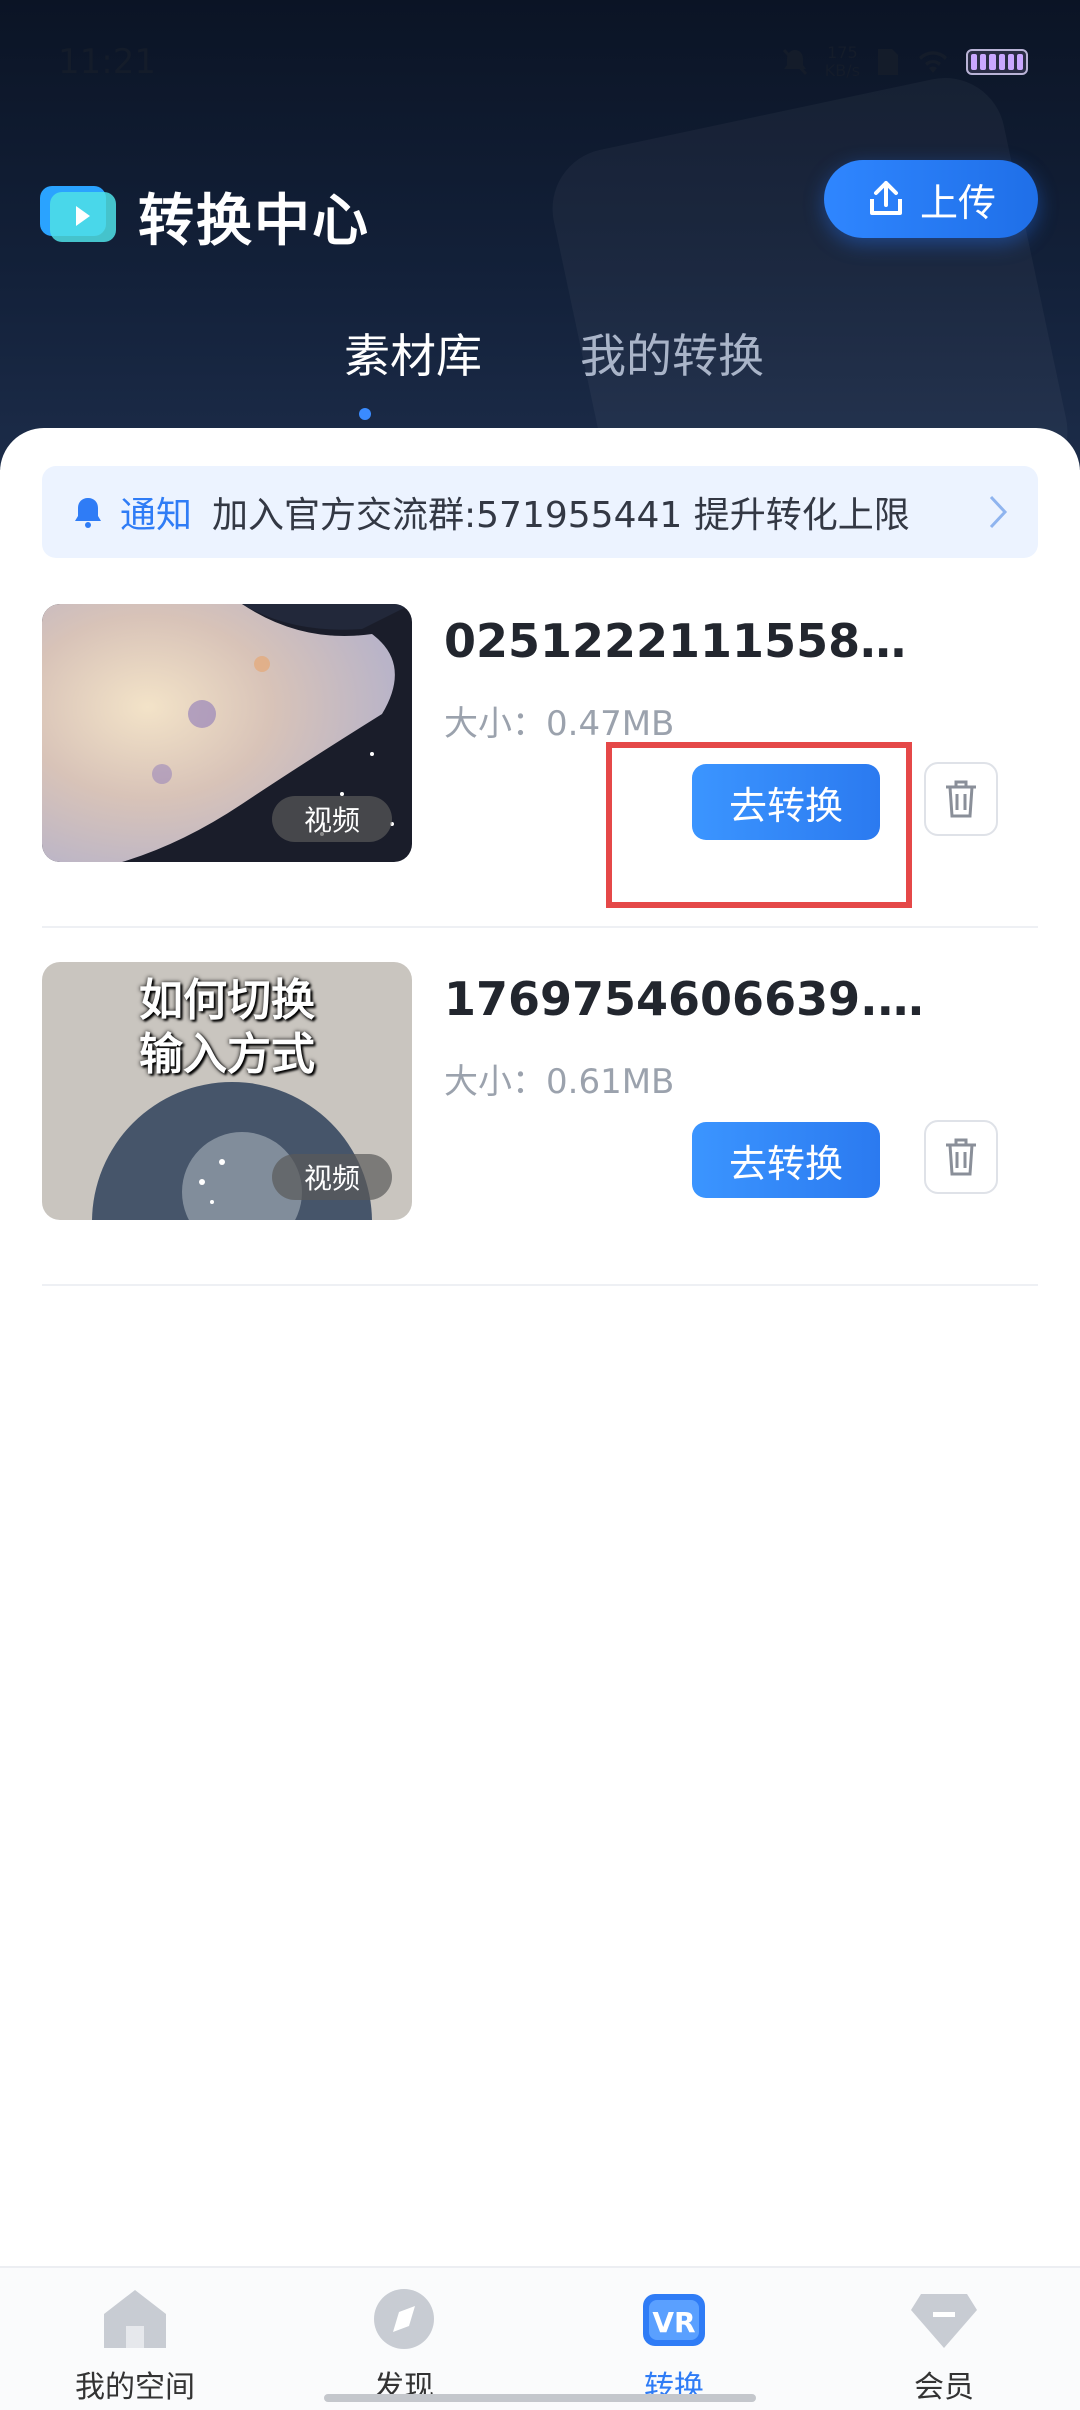 This screenshot has height=2410, width=1080. Describe the element at coordinates (227, 1054) in the screenshot. I see `thumbnail-overlay-line: 输入方式` at that location.